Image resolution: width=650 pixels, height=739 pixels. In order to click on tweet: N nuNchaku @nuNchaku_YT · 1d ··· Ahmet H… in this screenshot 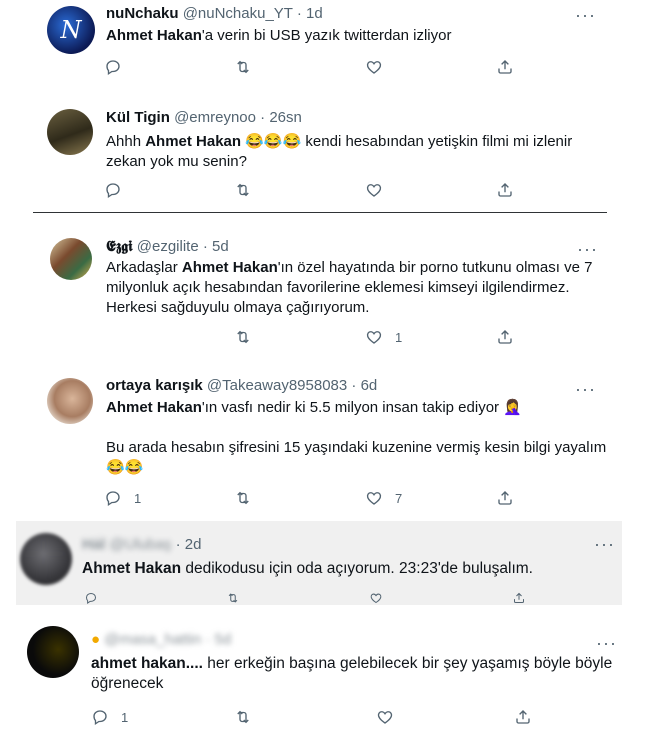, I will do `click(325, 45)`.